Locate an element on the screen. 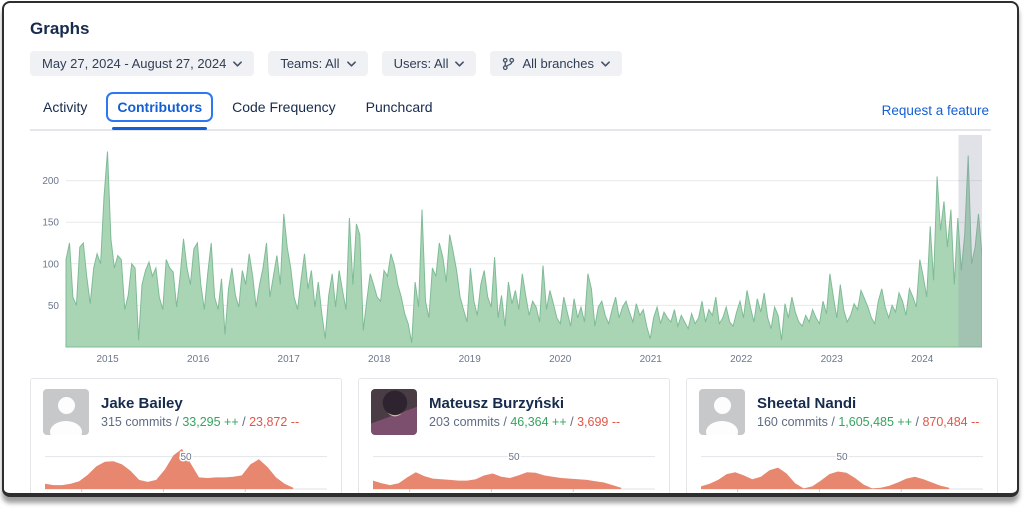  deletions: 870,484 -- is located at coordinates (951, 422).